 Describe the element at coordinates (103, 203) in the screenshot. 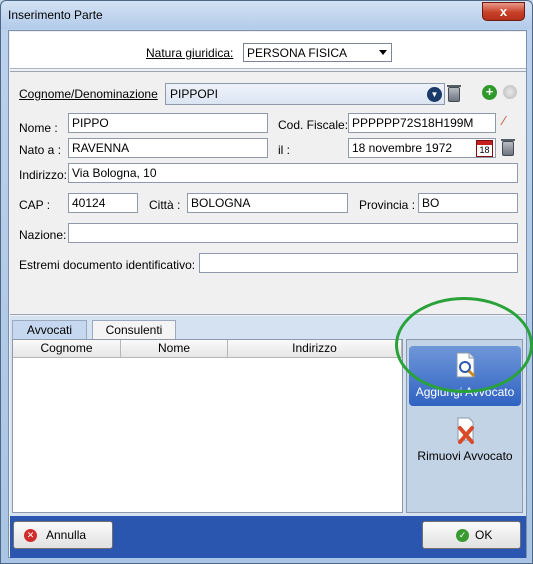

I see `cap-field: 40124` at that location.